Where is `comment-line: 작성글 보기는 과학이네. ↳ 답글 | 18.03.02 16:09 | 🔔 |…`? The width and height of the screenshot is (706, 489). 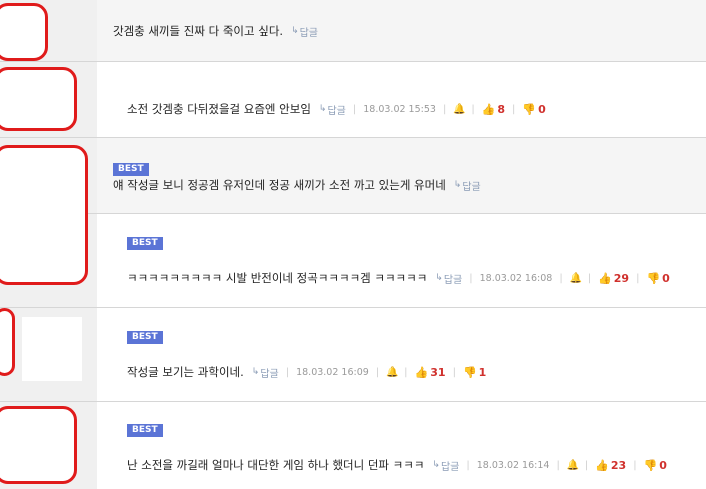 comment-line: 작성글 보기는 과학이네. ↳ 답글 | 18.03.02 16:09 | 🔔 |… is located at coordinates (306, 372).